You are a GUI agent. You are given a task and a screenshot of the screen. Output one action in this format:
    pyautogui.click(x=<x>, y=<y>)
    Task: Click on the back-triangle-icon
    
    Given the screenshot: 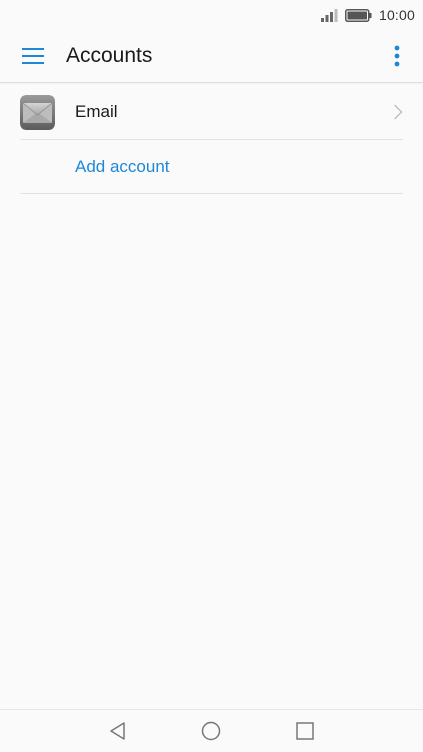 What is the action you would take?
    pyautogui.click(x=117, y=731)
    